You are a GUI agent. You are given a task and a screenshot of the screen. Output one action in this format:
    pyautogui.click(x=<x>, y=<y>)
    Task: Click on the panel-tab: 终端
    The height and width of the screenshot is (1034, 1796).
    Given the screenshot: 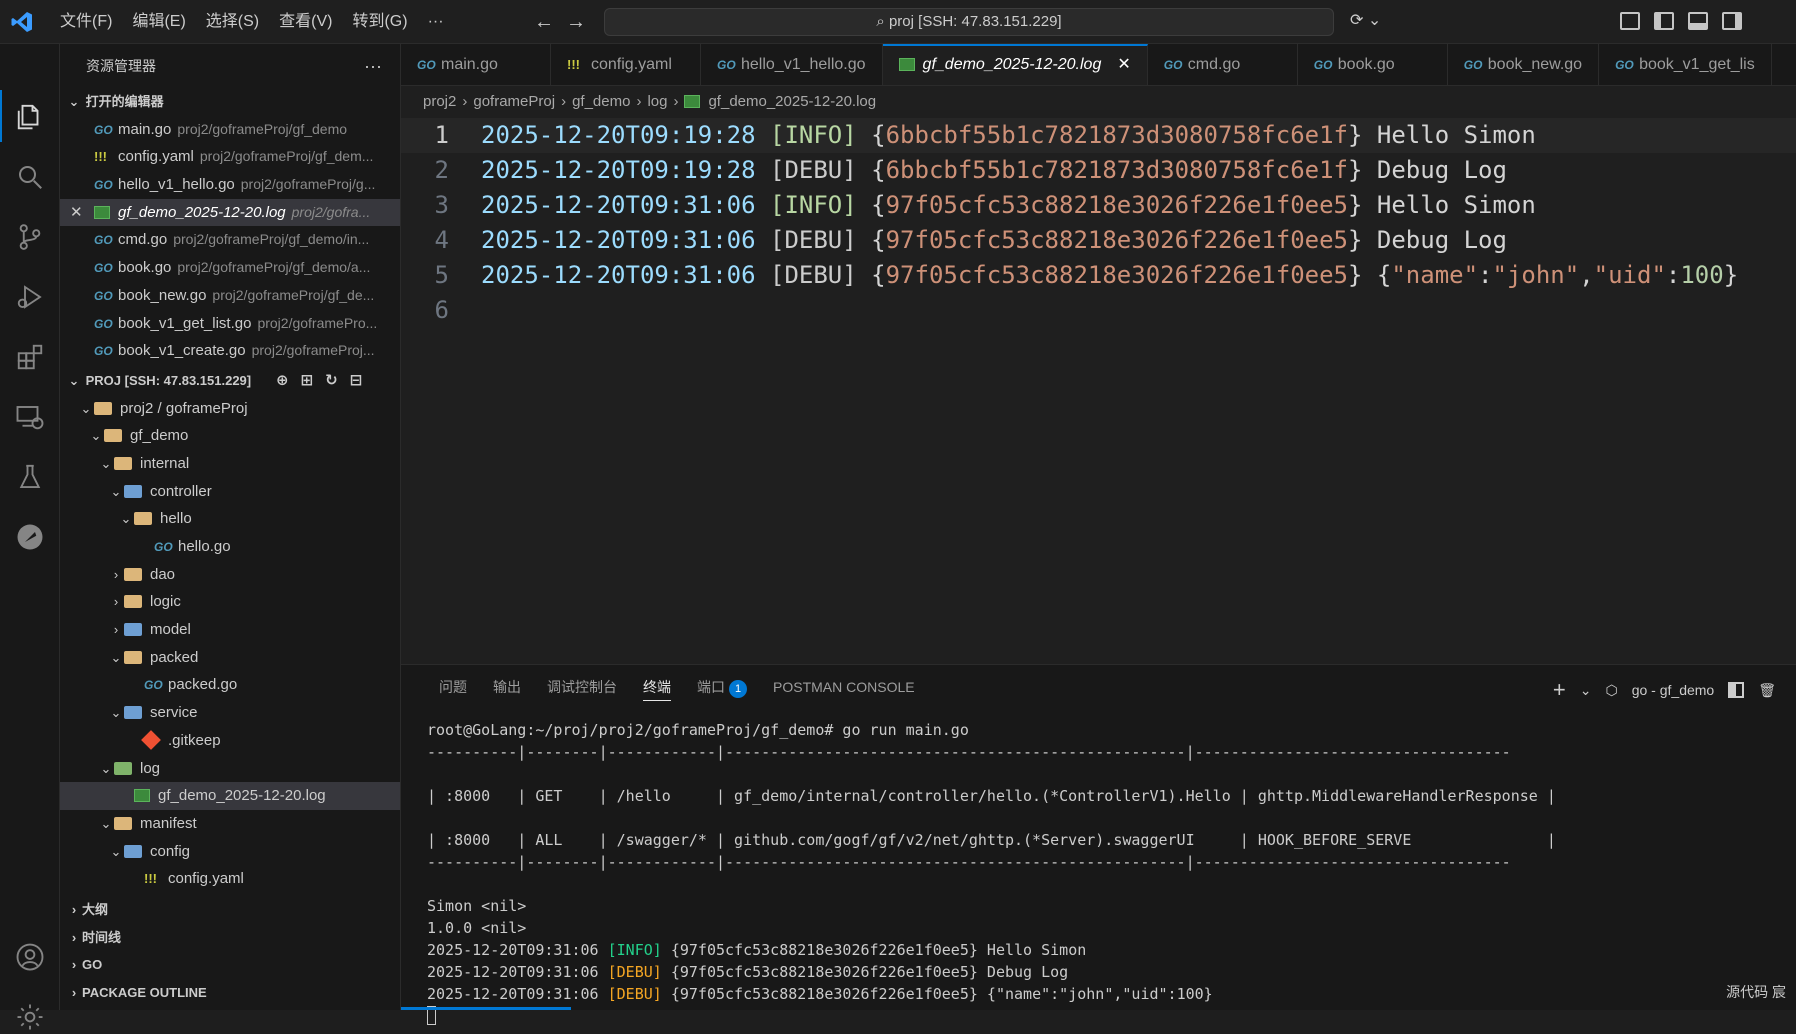 What is the action you would take?
    pyautogui.click(x=657, y=687)
    